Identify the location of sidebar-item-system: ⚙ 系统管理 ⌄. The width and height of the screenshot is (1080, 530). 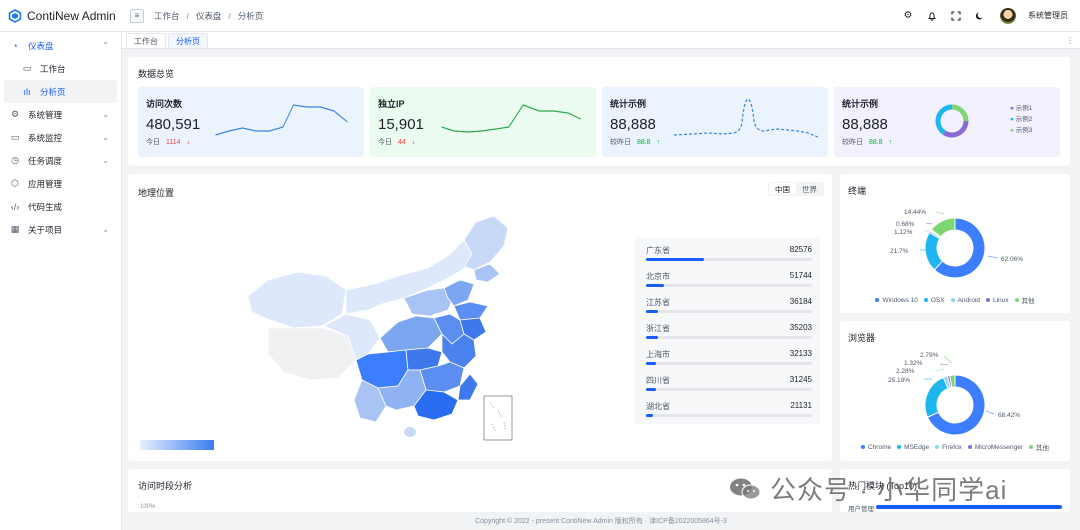
(60, 114).